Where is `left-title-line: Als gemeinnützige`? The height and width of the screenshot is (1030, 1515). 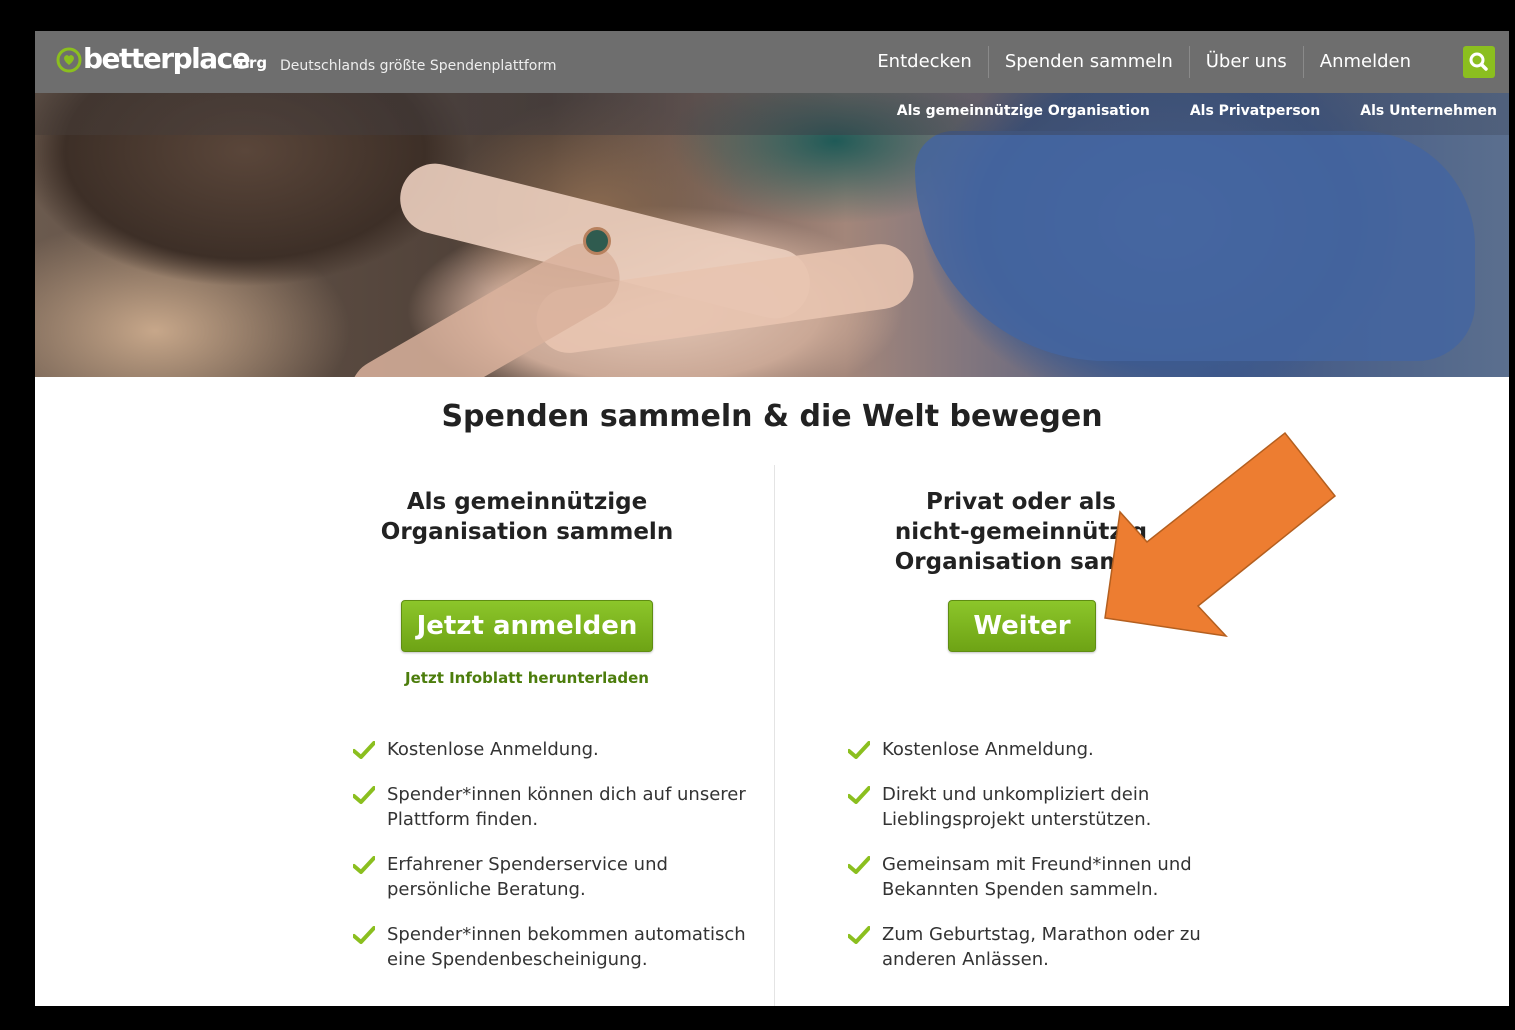 left-title-line: Als gemeinnützige is located at coordinates (527, 502).